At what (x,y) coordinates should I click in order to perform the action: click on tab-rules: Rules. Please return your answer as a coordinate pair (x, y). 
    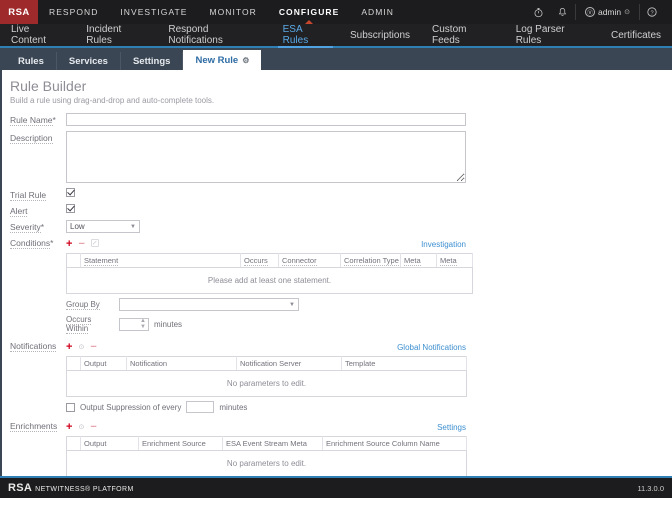
    Looking at the image, I should click on (31, 61).